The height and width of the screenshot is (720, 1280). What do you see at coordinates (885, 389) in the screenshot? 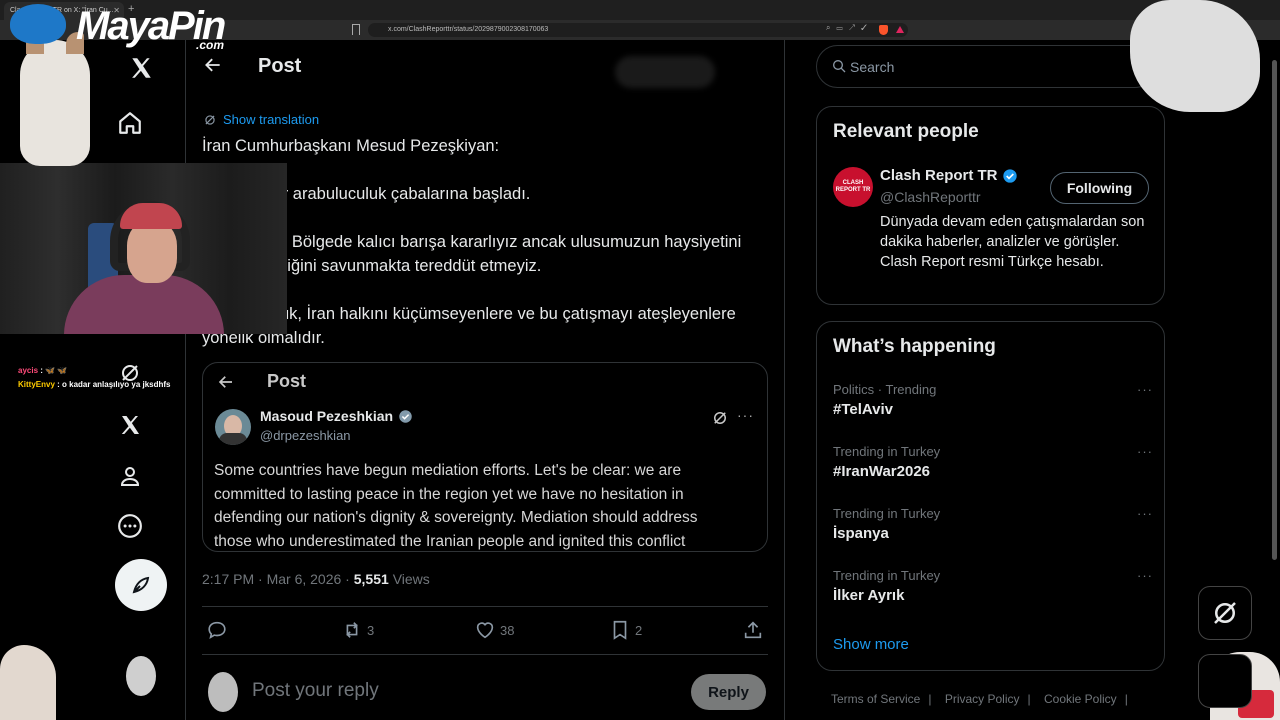
I see `trend-meta: Politics · Trending` at bounding box center [885, 389].